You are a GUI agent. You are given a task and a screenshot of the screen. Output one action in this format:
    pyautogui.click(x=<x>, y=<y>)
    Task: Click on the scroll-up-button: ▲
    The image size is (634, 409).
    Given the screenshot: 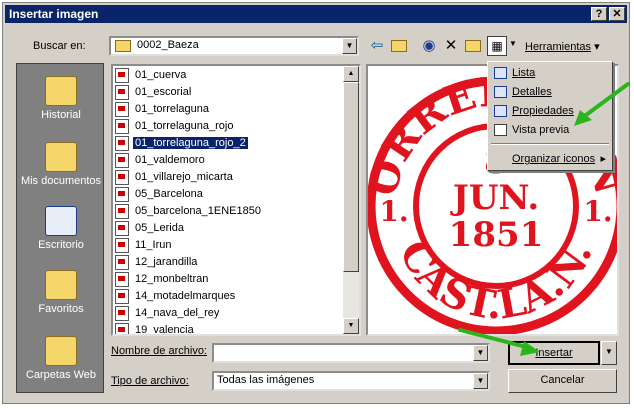 What is the action you would take?
    pyautogui.click(x=351, y=74)
    